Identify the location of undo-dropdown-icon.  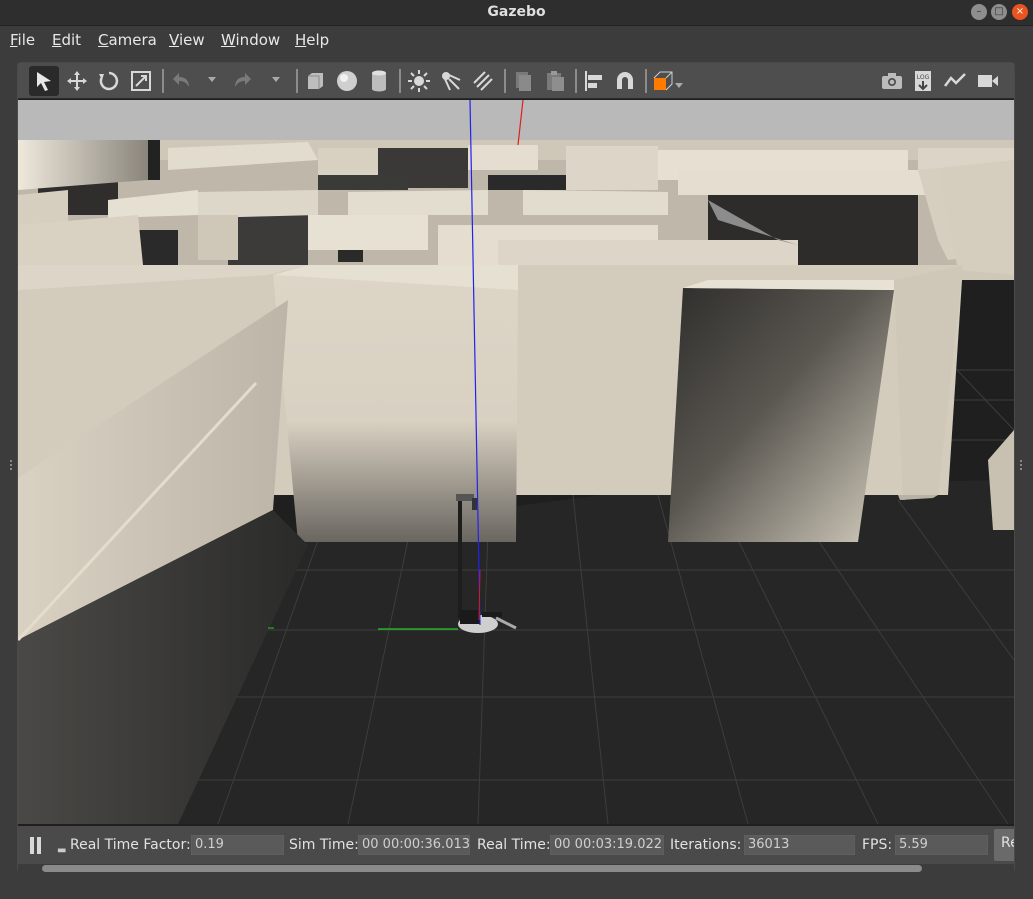
(212, 79).